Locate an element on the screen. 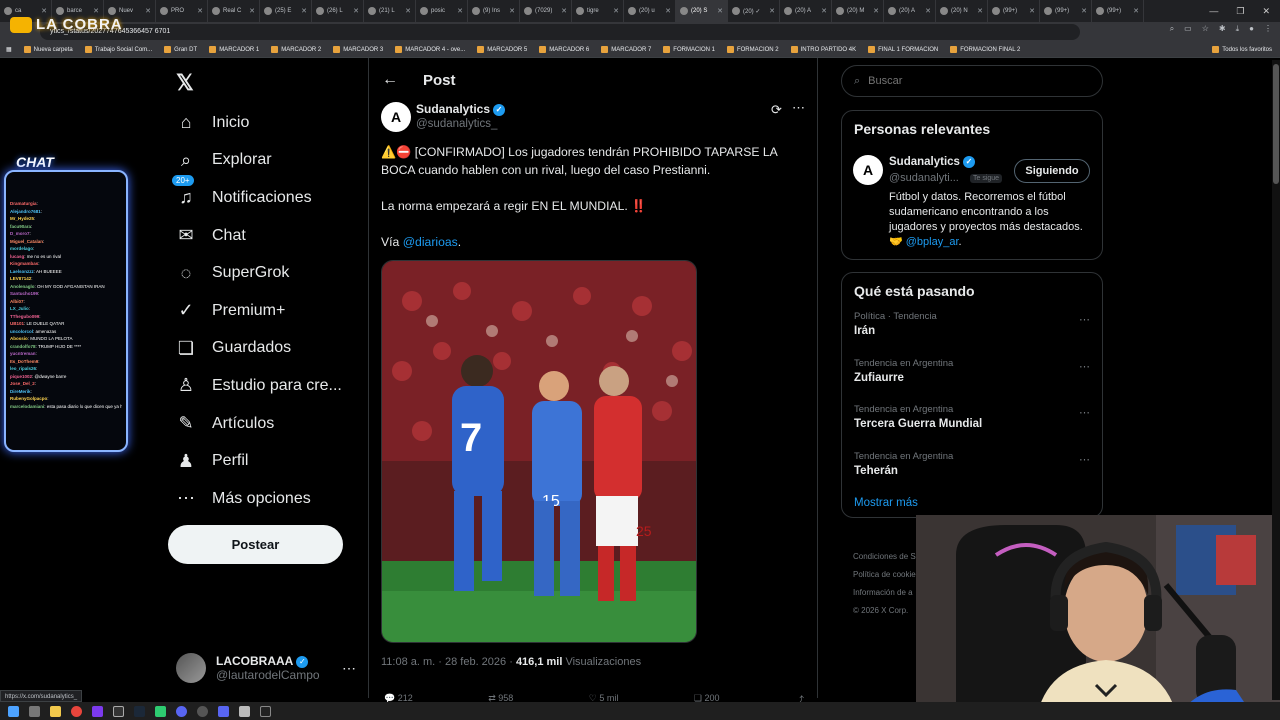 The width and height of the screenshot is (1280, 720). sidebar-item-chat: ✉ Chat is located at coordinates (257, 236).